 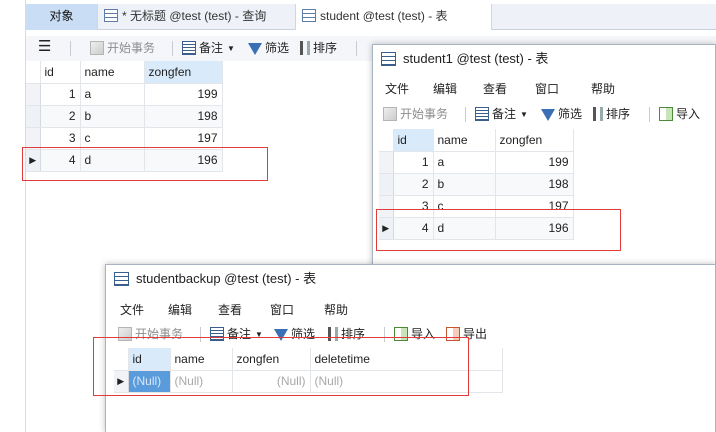 I want to click on hamburger-icon: ☰, so click(x=44, y=46).